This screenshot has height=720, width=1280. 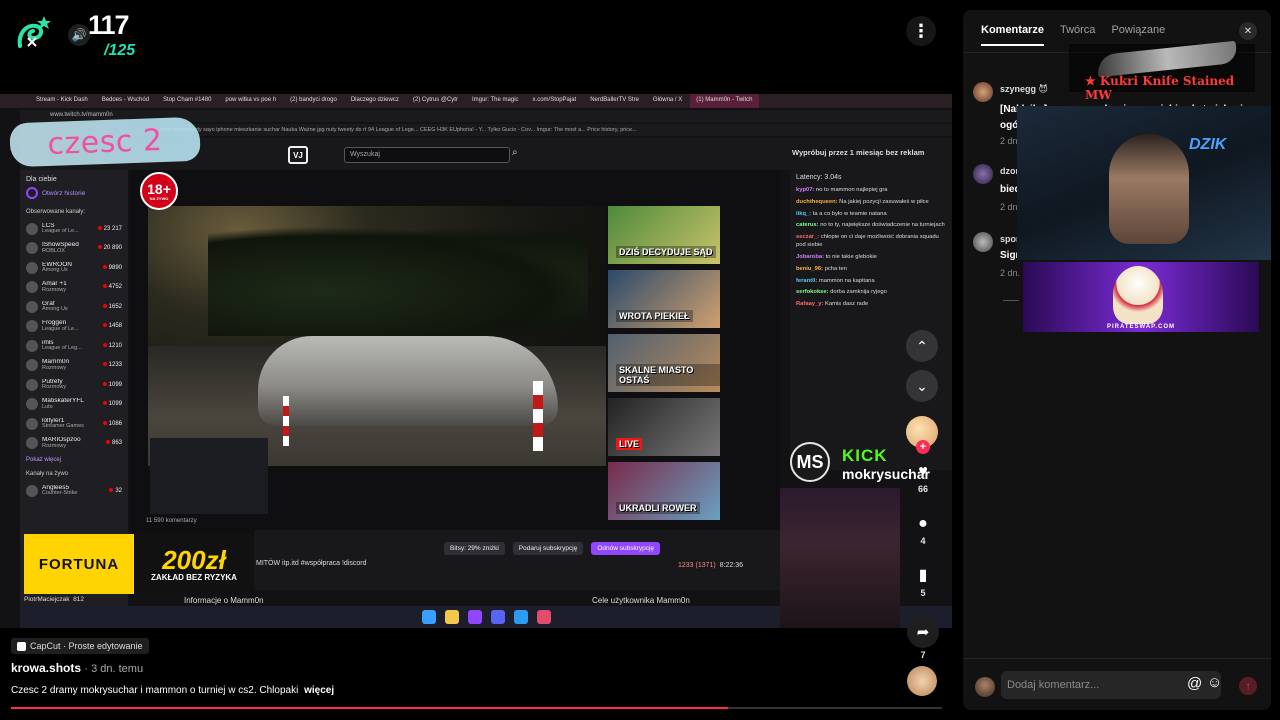 I want to click on tab-comments: Komentarze, so click(x=1012, y=35).